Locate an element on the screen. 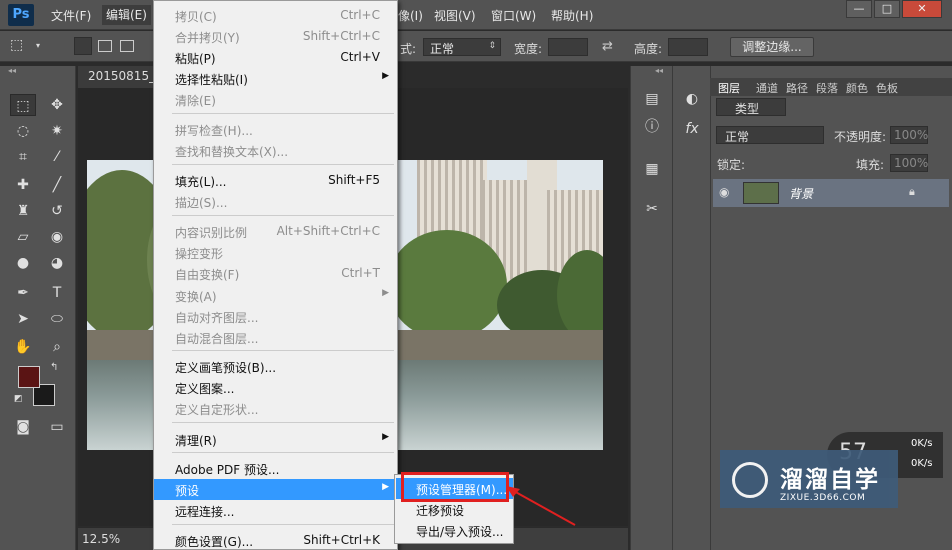 This screenshot has width=952, height=550. maximize-button: □ is located at coordinates (887, 9).